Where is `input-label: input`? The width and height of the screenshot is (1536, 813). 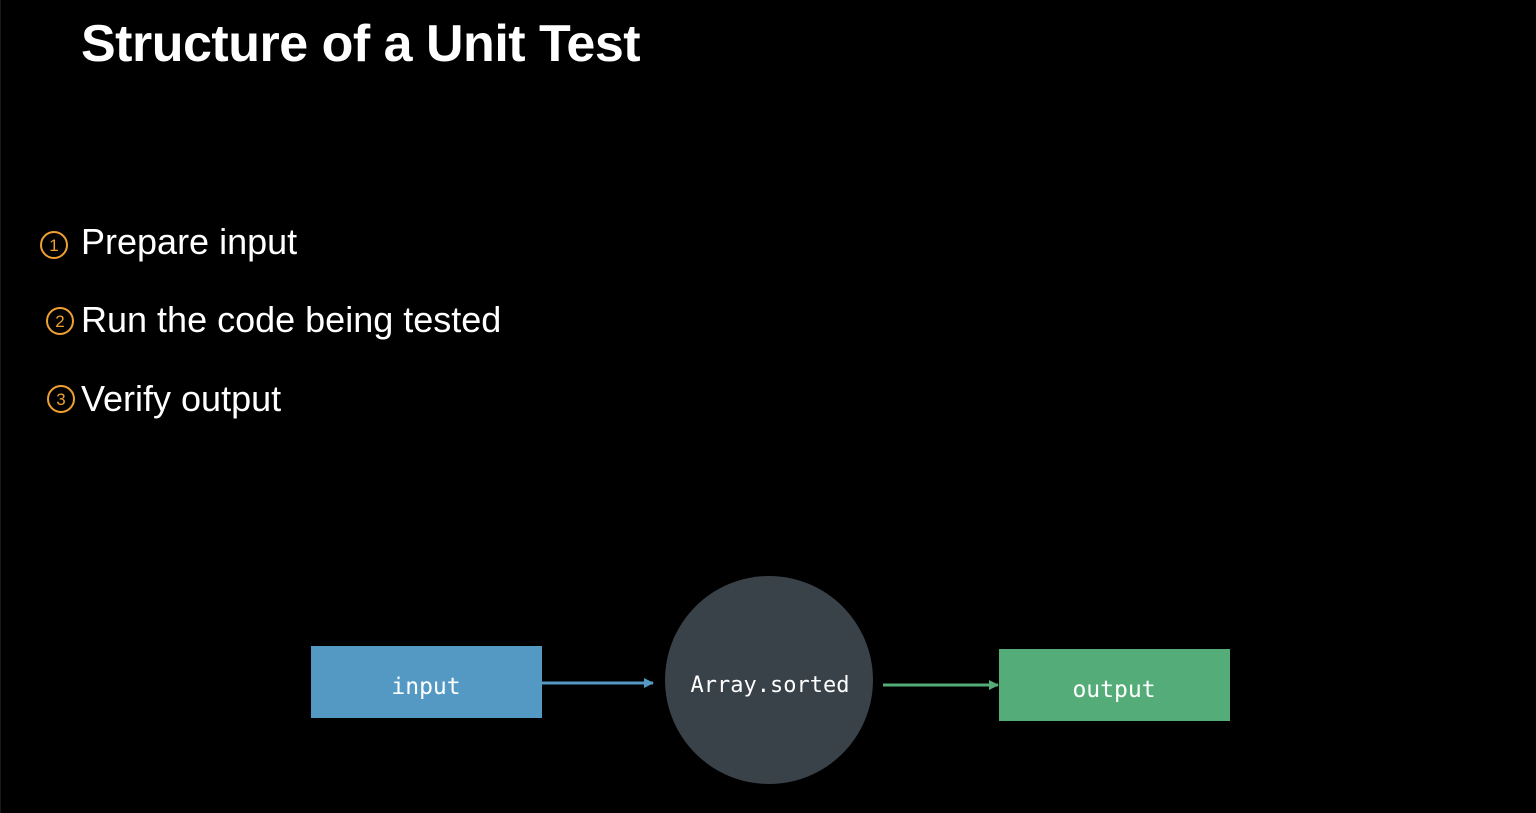 input-label: input is located at coordinates (425, 687).